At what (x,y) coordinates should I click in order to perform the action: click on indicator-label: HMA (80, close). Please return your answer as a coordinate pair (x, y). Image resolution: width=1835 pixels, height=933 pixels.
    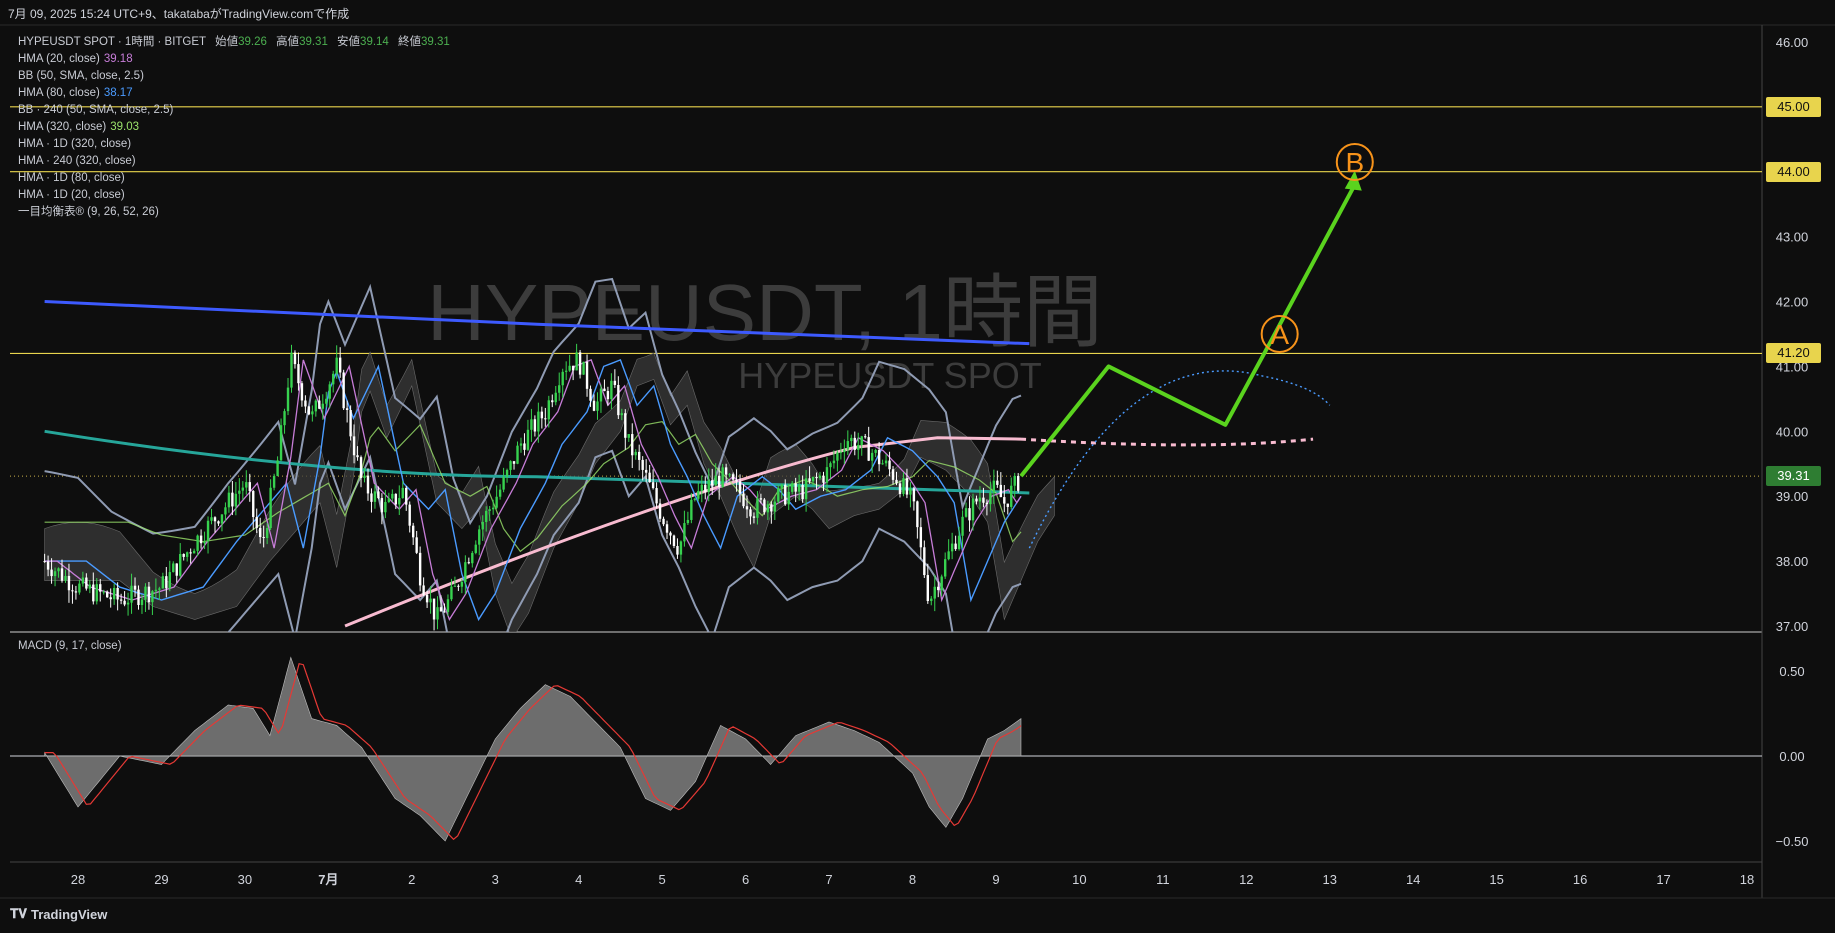
    Looking at the image, I should click on (59, 93).